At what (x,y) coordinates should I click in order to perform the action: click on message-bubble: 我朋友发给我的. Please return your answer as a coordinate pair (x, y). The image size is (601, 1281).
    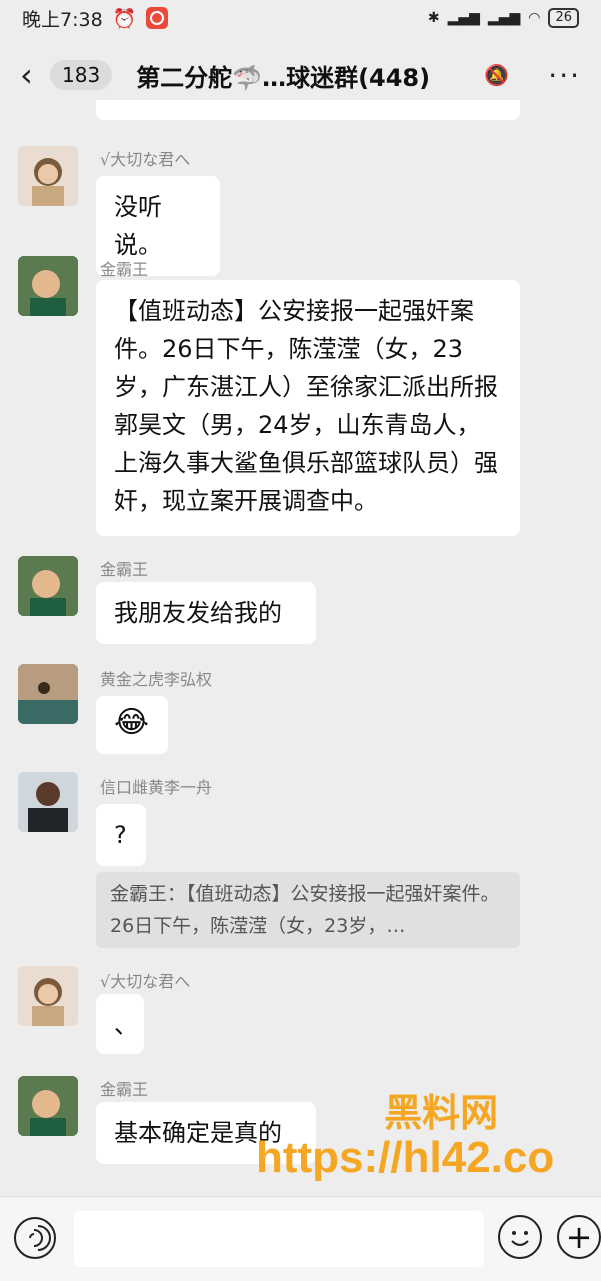
    Looking at the image, I should click on (206, 613).